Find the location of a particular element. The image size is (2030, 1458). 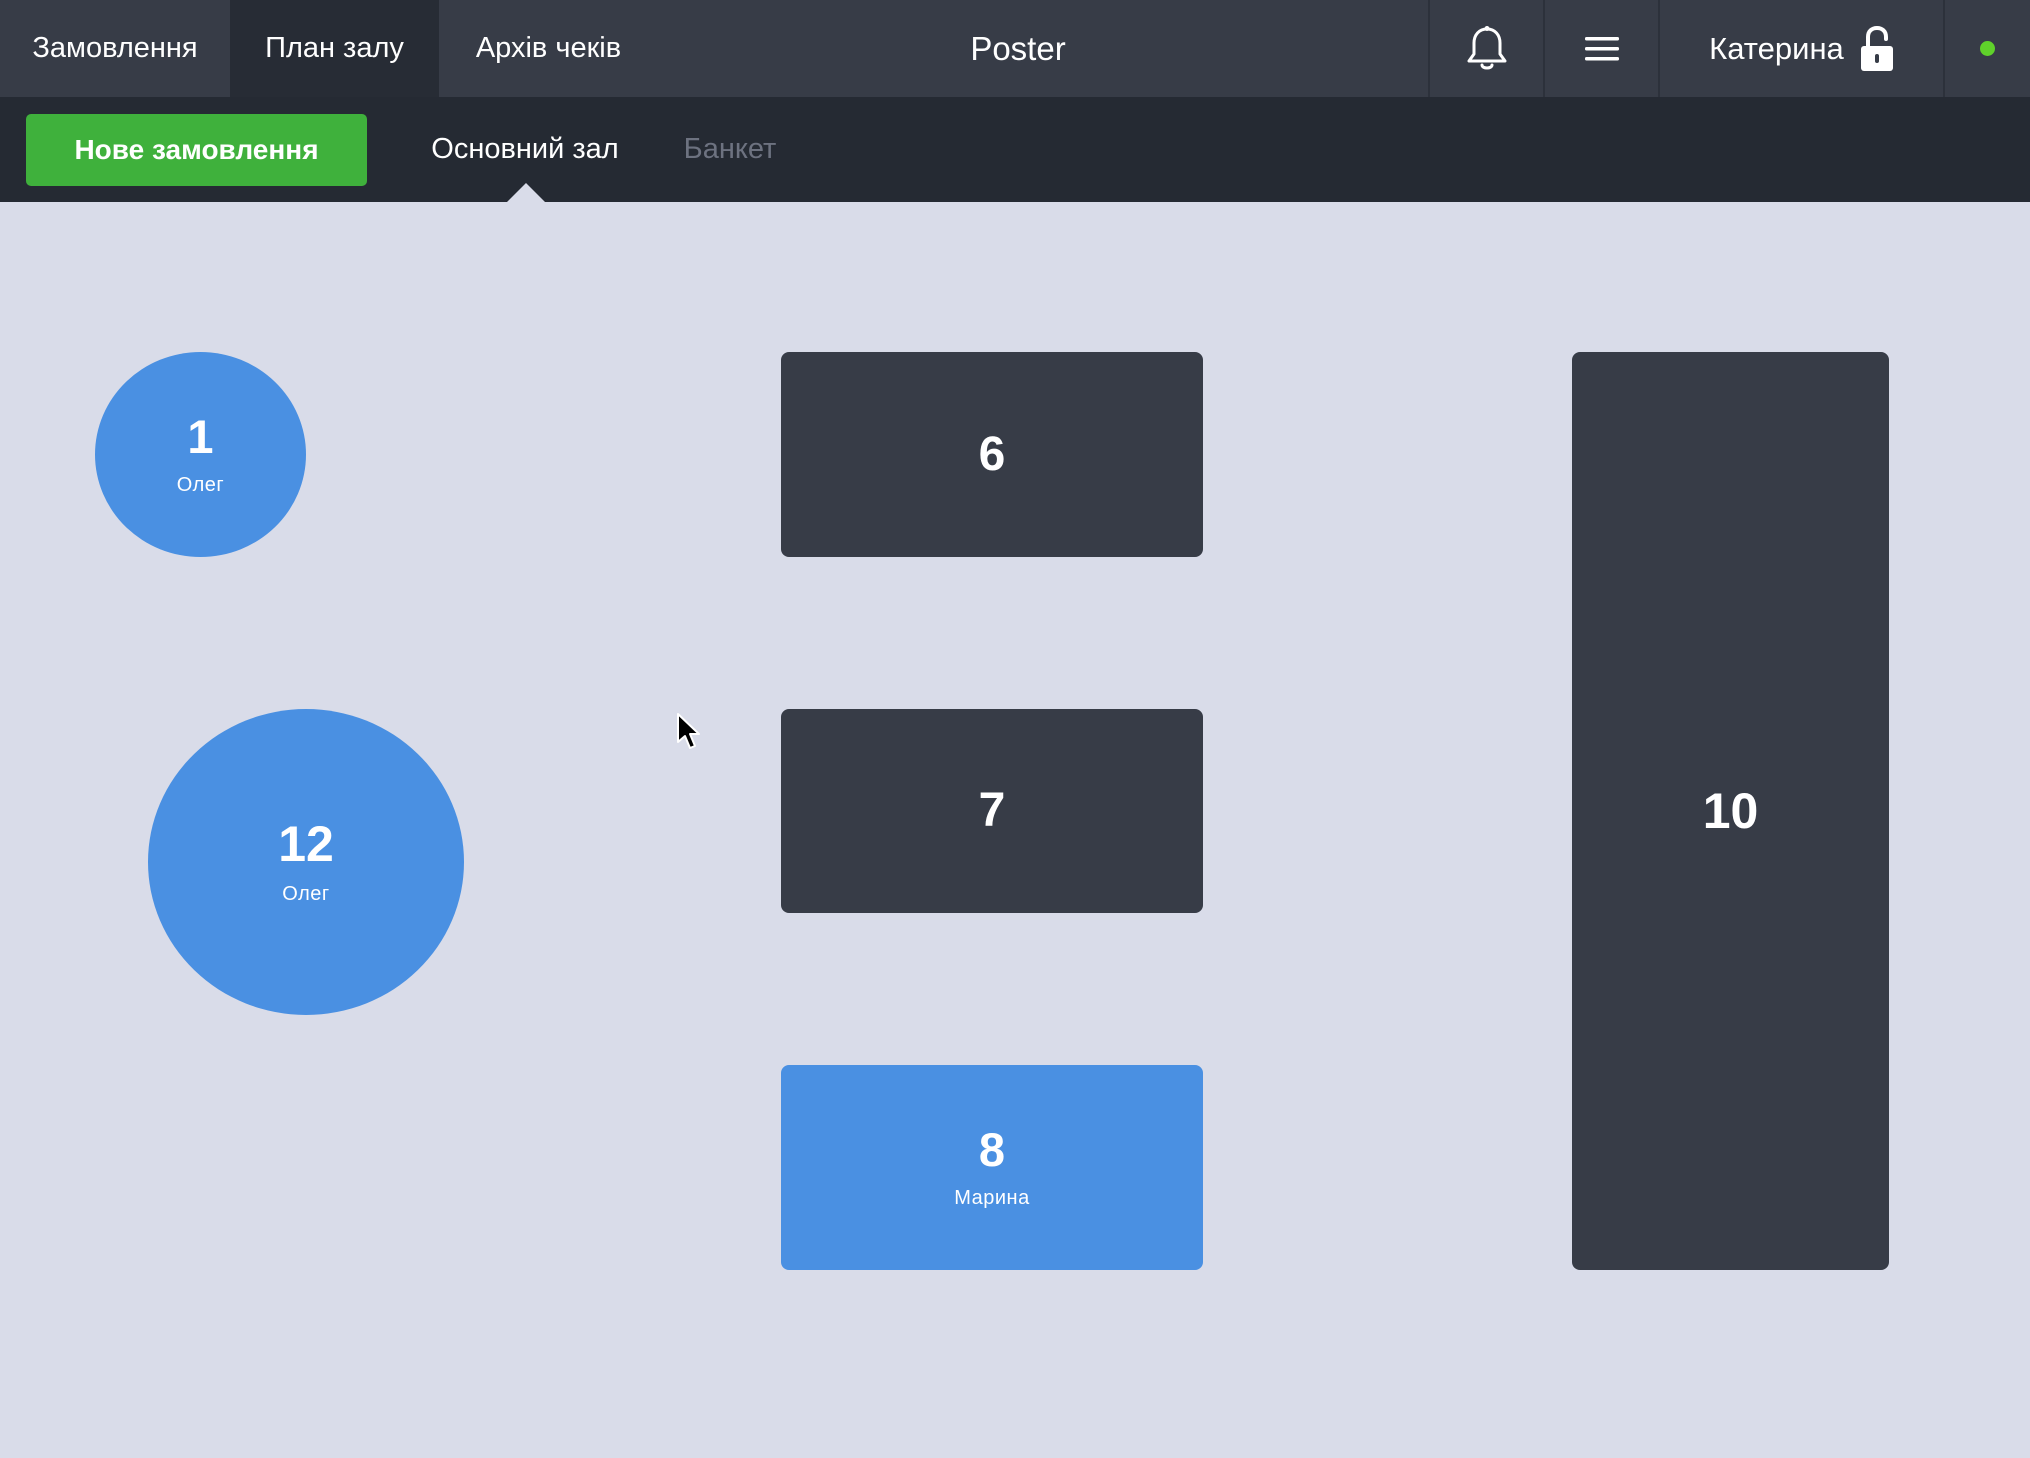

table-number: 10 is located at coordinates (1730, 811).